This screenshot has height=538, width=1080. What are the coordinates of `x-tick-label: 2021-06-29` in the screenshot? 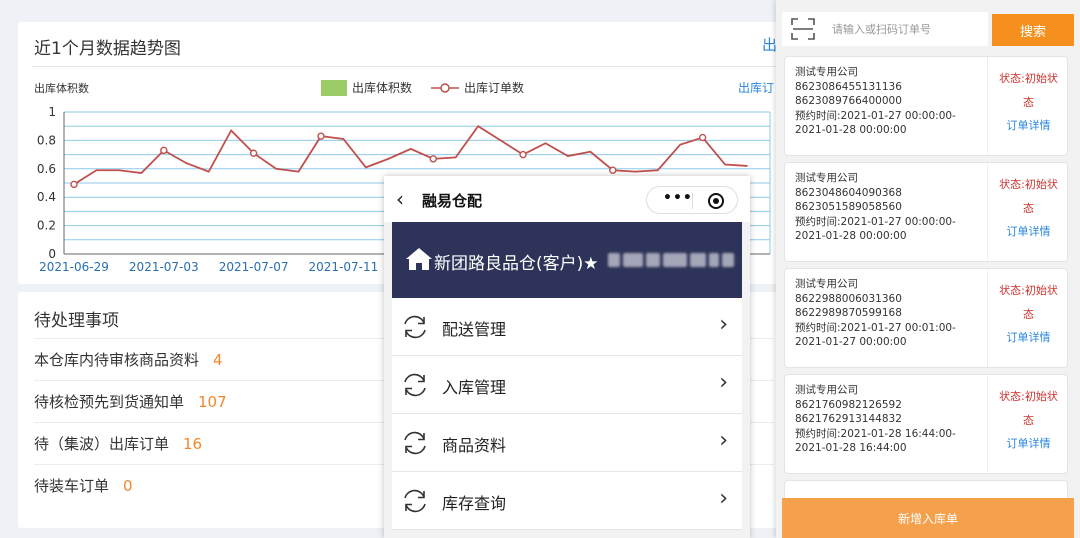 It's located at (74, 267).